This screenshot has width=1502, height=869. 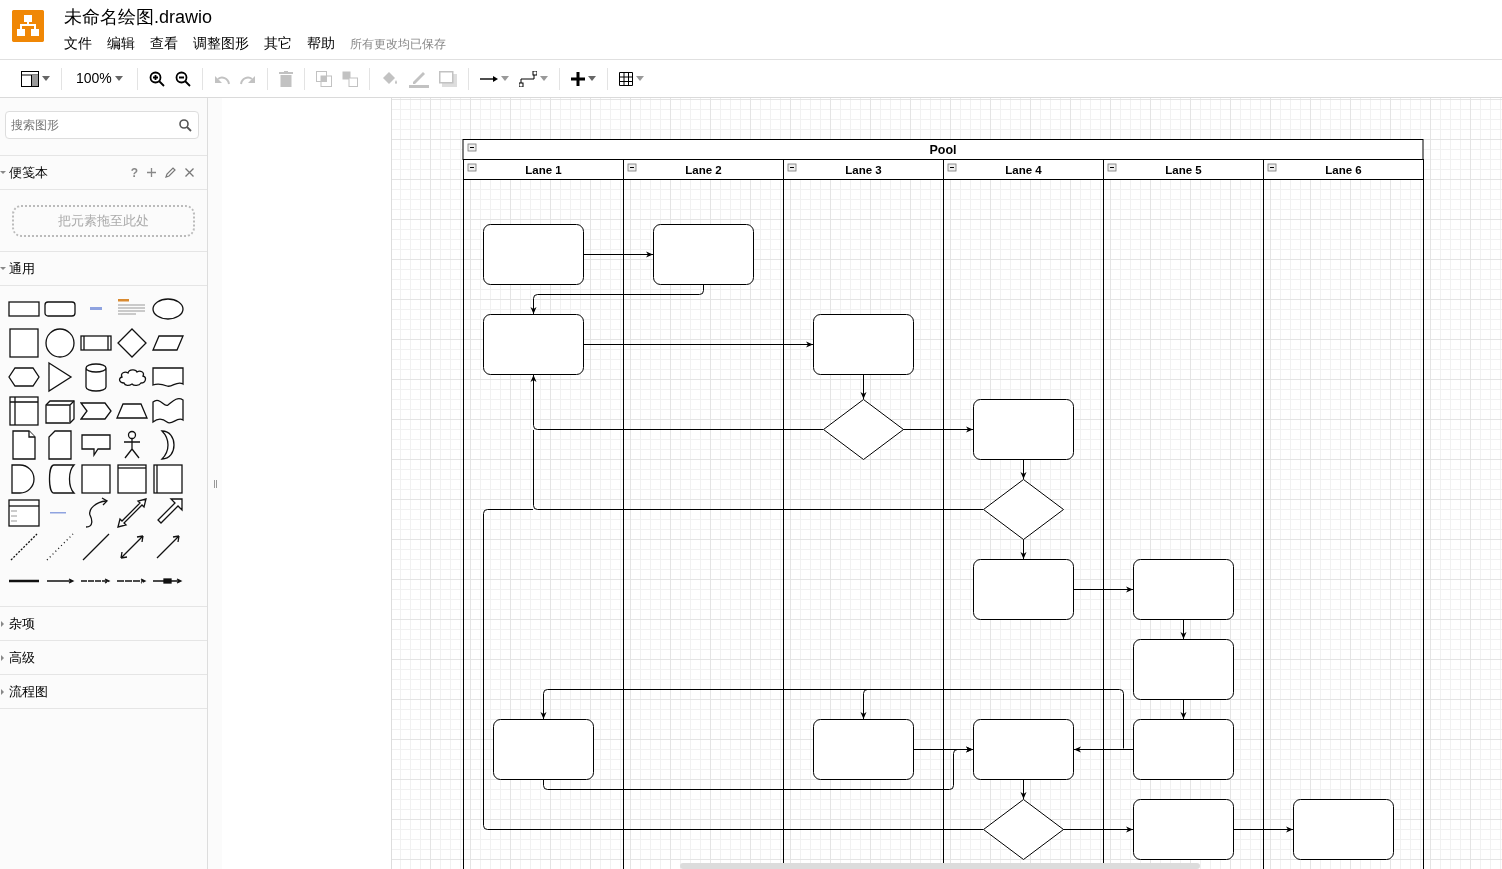 I want to click on waypoints-button, so click(x=533, y=78).